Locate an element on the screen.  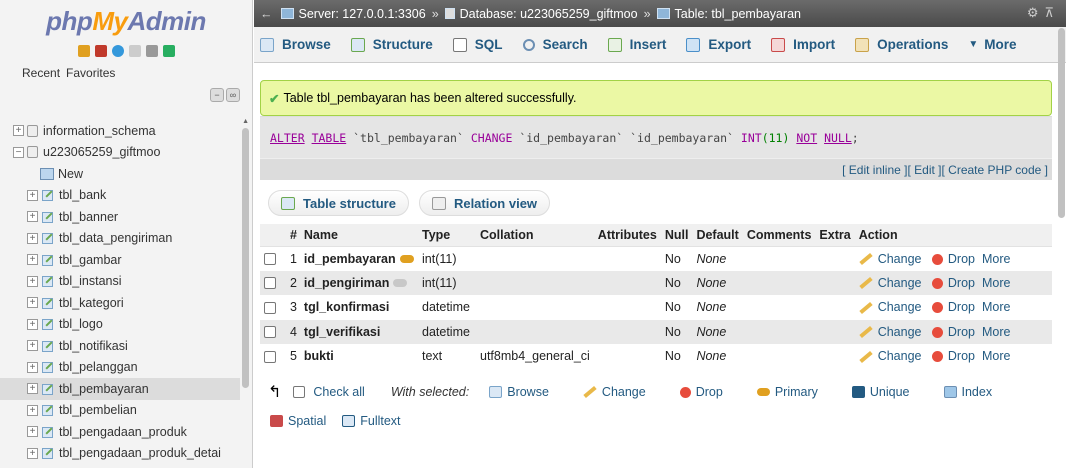
col-name-header: # Name is located at coordinates (352, 235).